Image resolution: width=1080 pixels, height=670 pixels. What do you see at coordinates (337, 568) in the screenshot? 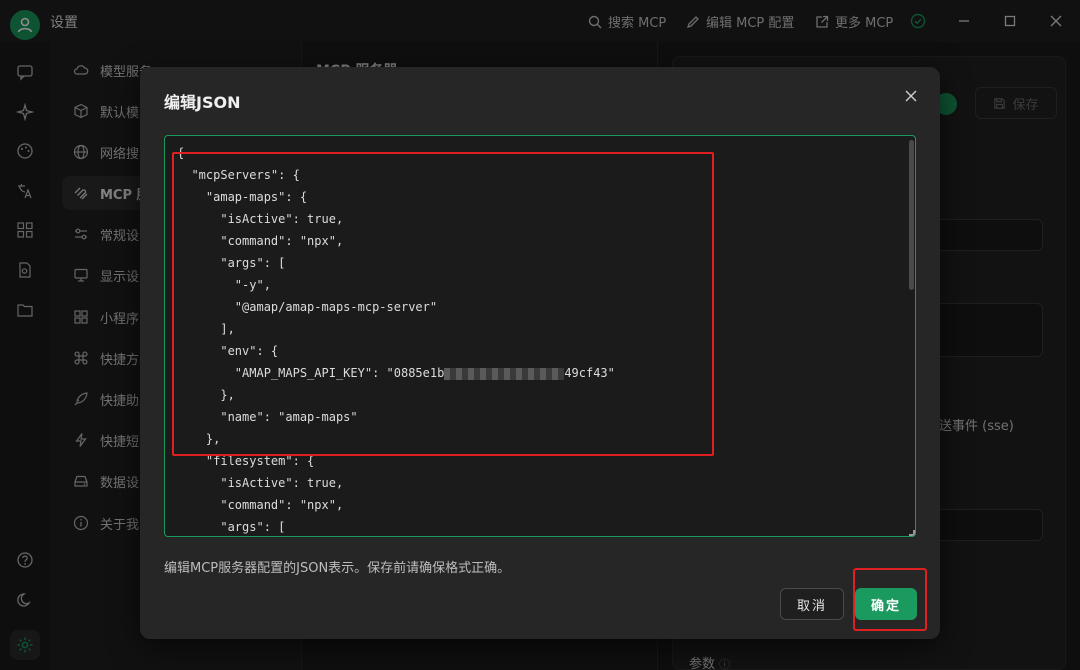
I see `dialog-hint: 编辑MCP服务器配置的JSON表示。保存前请确保格式正确。` at bounding box center [337, 568].